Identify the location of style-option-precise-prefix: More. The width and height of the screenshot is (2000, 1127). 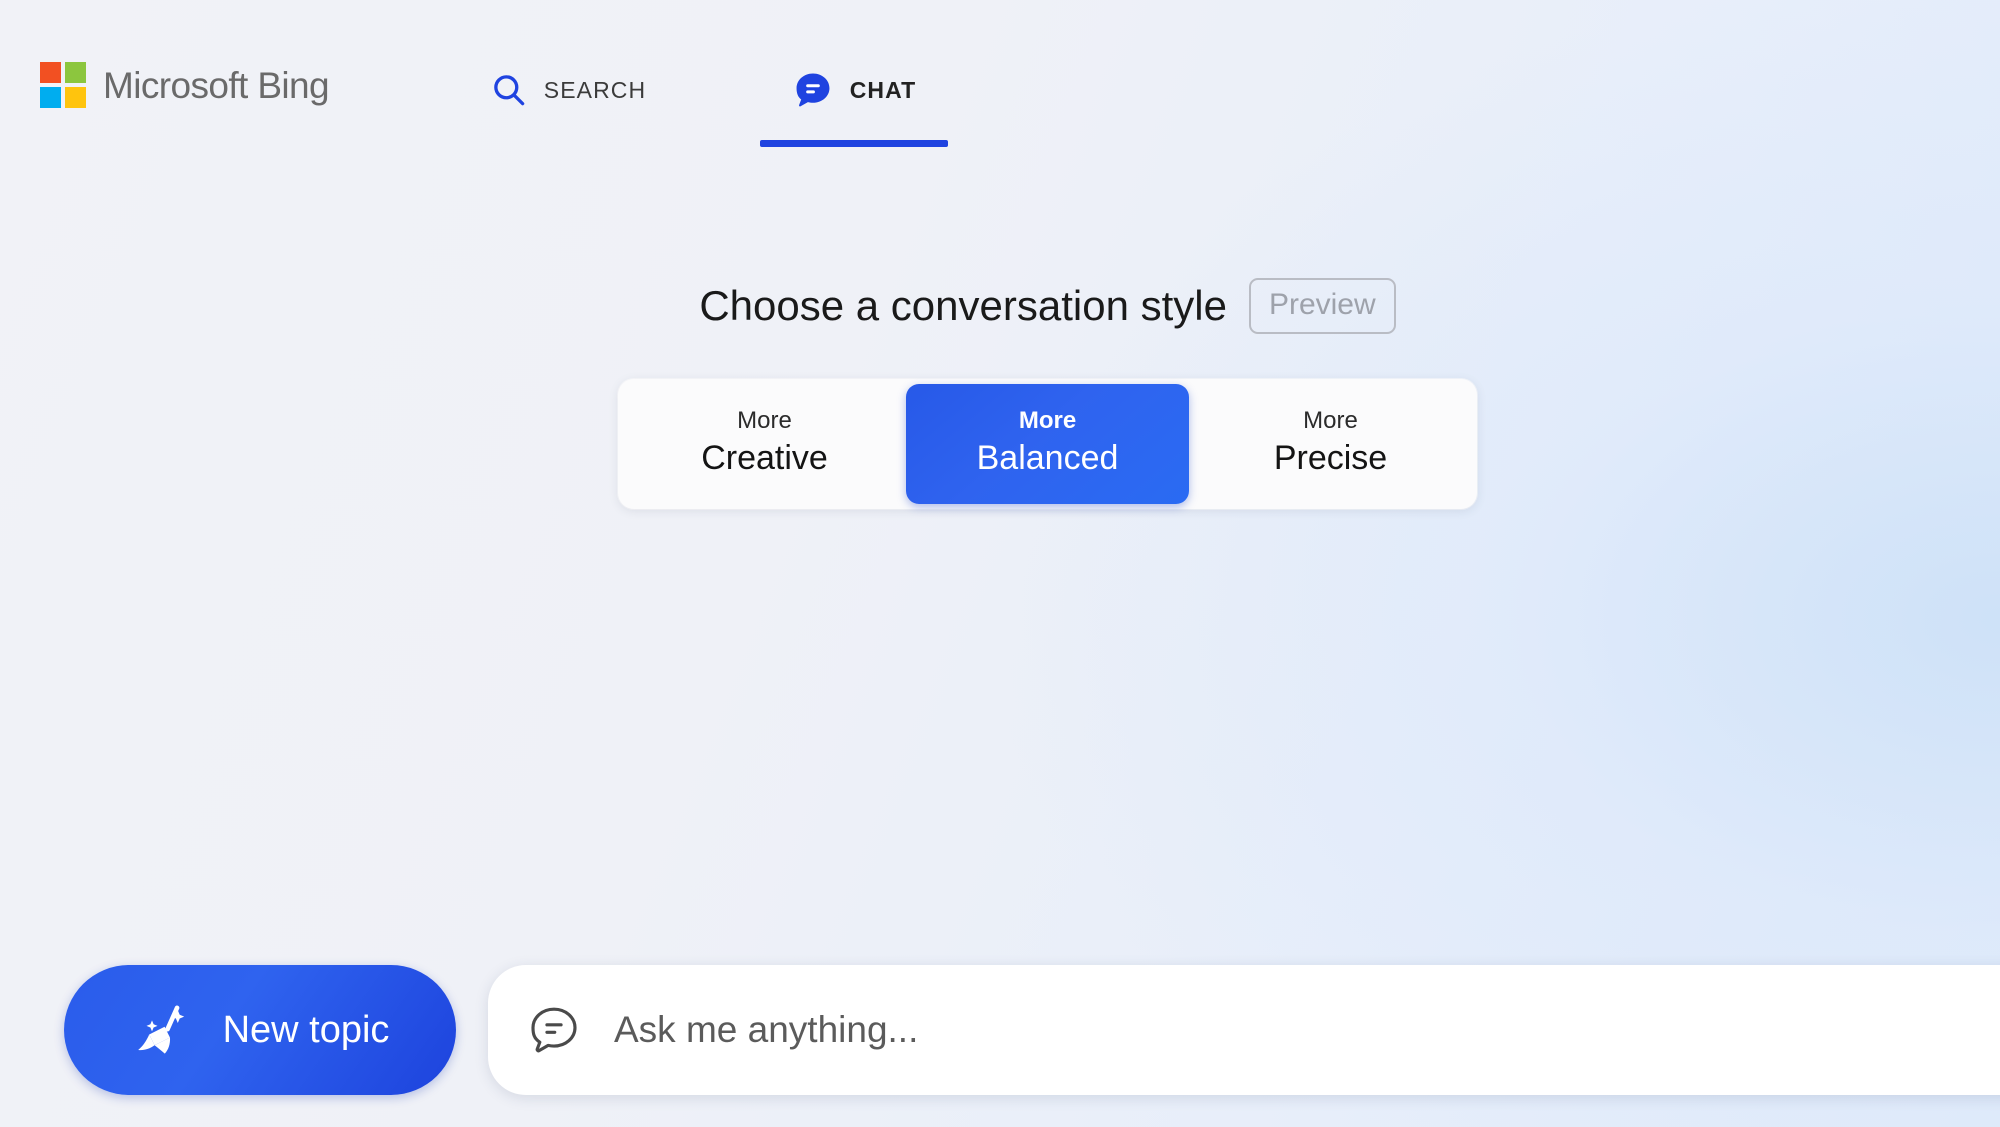
(1330, 421).